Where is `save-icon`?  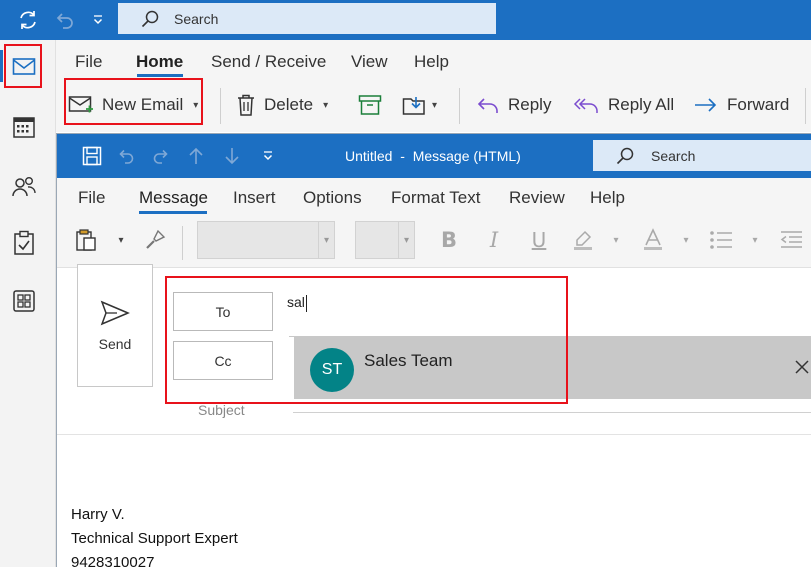
save-icon is located at coordinates (92, 156).